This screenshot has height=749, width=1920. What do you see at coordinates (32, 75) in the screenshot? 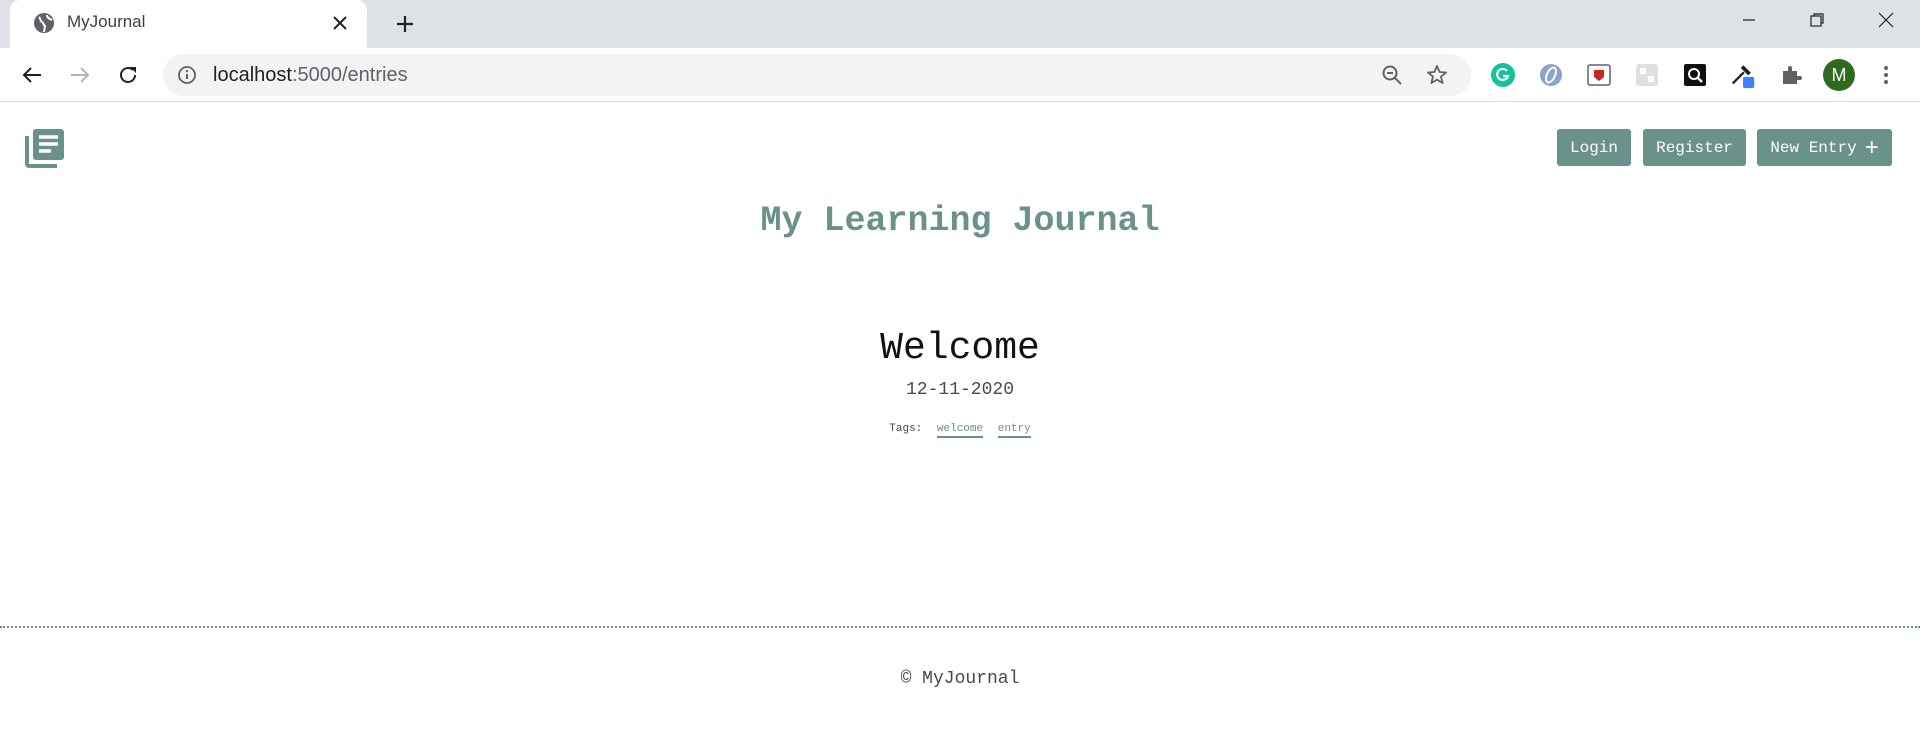
I see `back-icon` at bounding box center [32, 75].